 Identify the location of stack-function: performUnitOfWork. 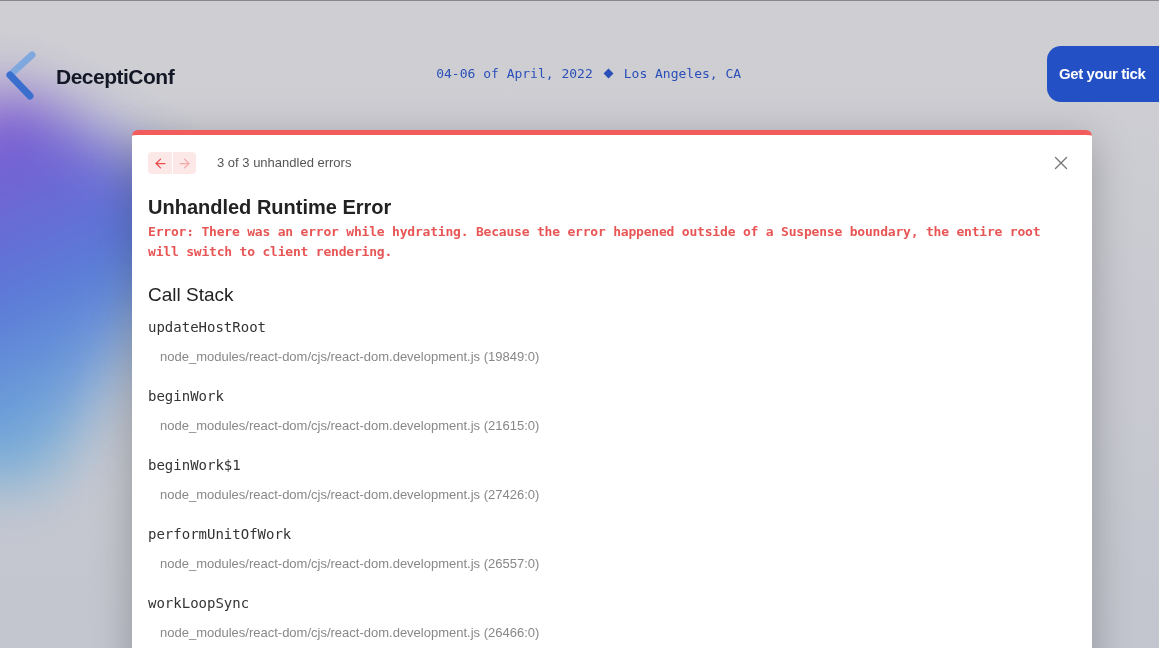
(220, 534).